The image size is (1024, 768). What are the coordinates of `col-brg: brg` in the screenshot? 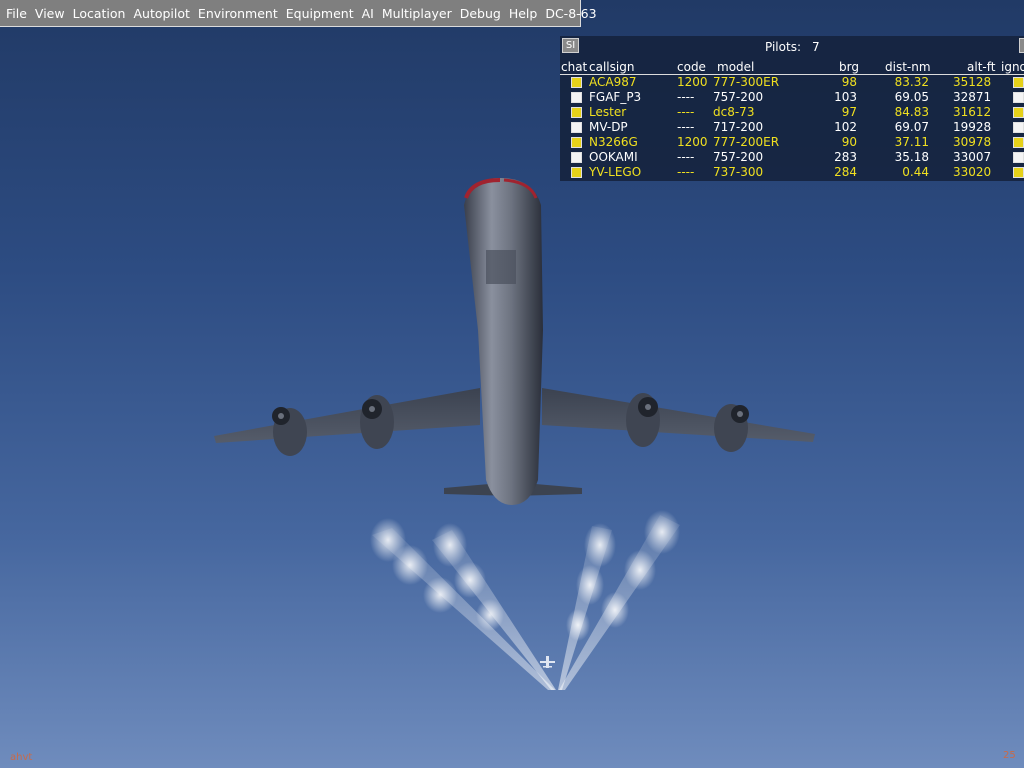 It's located at (849, 67).